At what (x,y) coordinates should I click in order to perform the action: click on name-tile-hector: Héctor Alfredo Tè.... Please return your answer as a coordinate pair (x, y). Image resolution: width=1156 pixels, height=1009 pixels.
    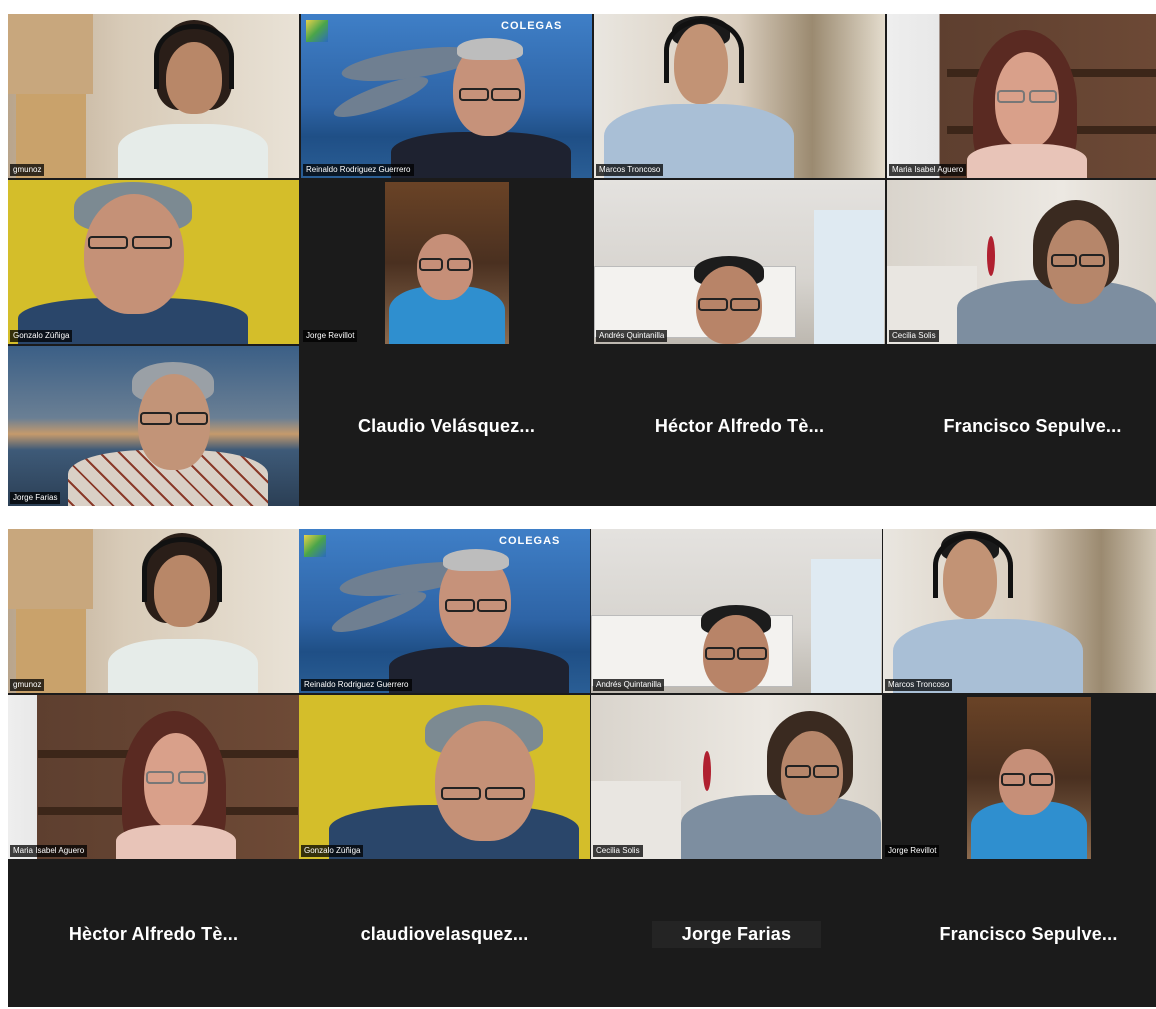
    Looking at the image, I should click on (739, 426).